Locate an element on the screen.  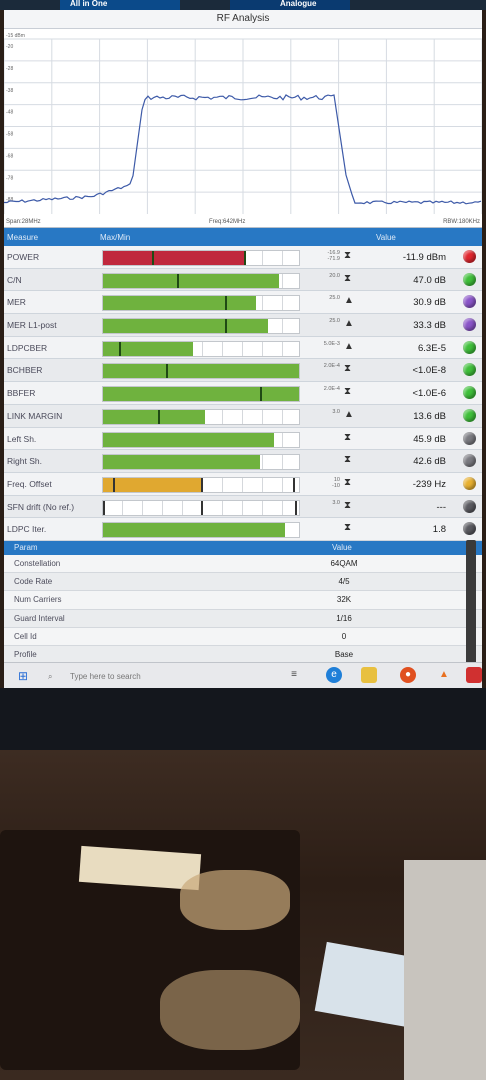
tab-all-in-one-label: All in One is located at coordinates (89, 4).